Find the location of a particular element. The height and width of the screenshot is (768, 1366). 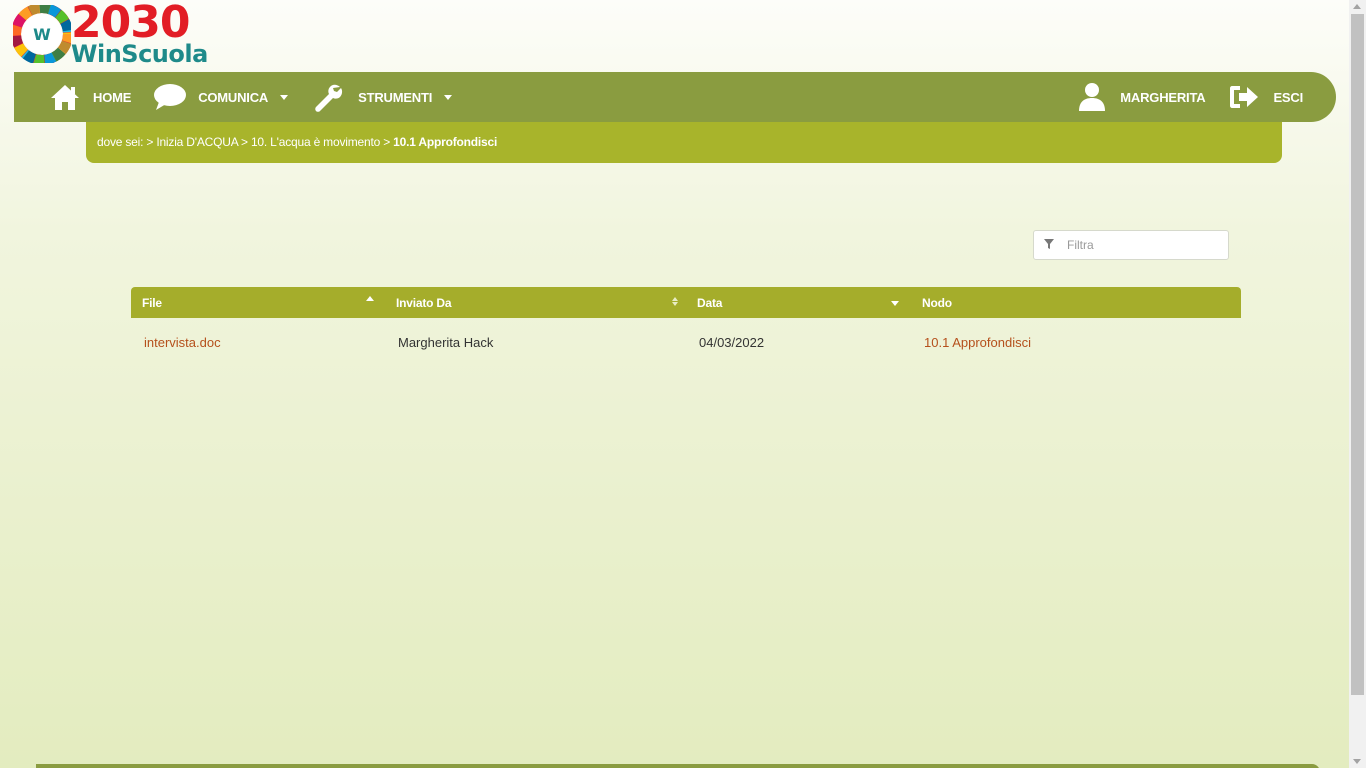

breadcrumb-prefix: dove sei: is located at coordinates (120, 142).